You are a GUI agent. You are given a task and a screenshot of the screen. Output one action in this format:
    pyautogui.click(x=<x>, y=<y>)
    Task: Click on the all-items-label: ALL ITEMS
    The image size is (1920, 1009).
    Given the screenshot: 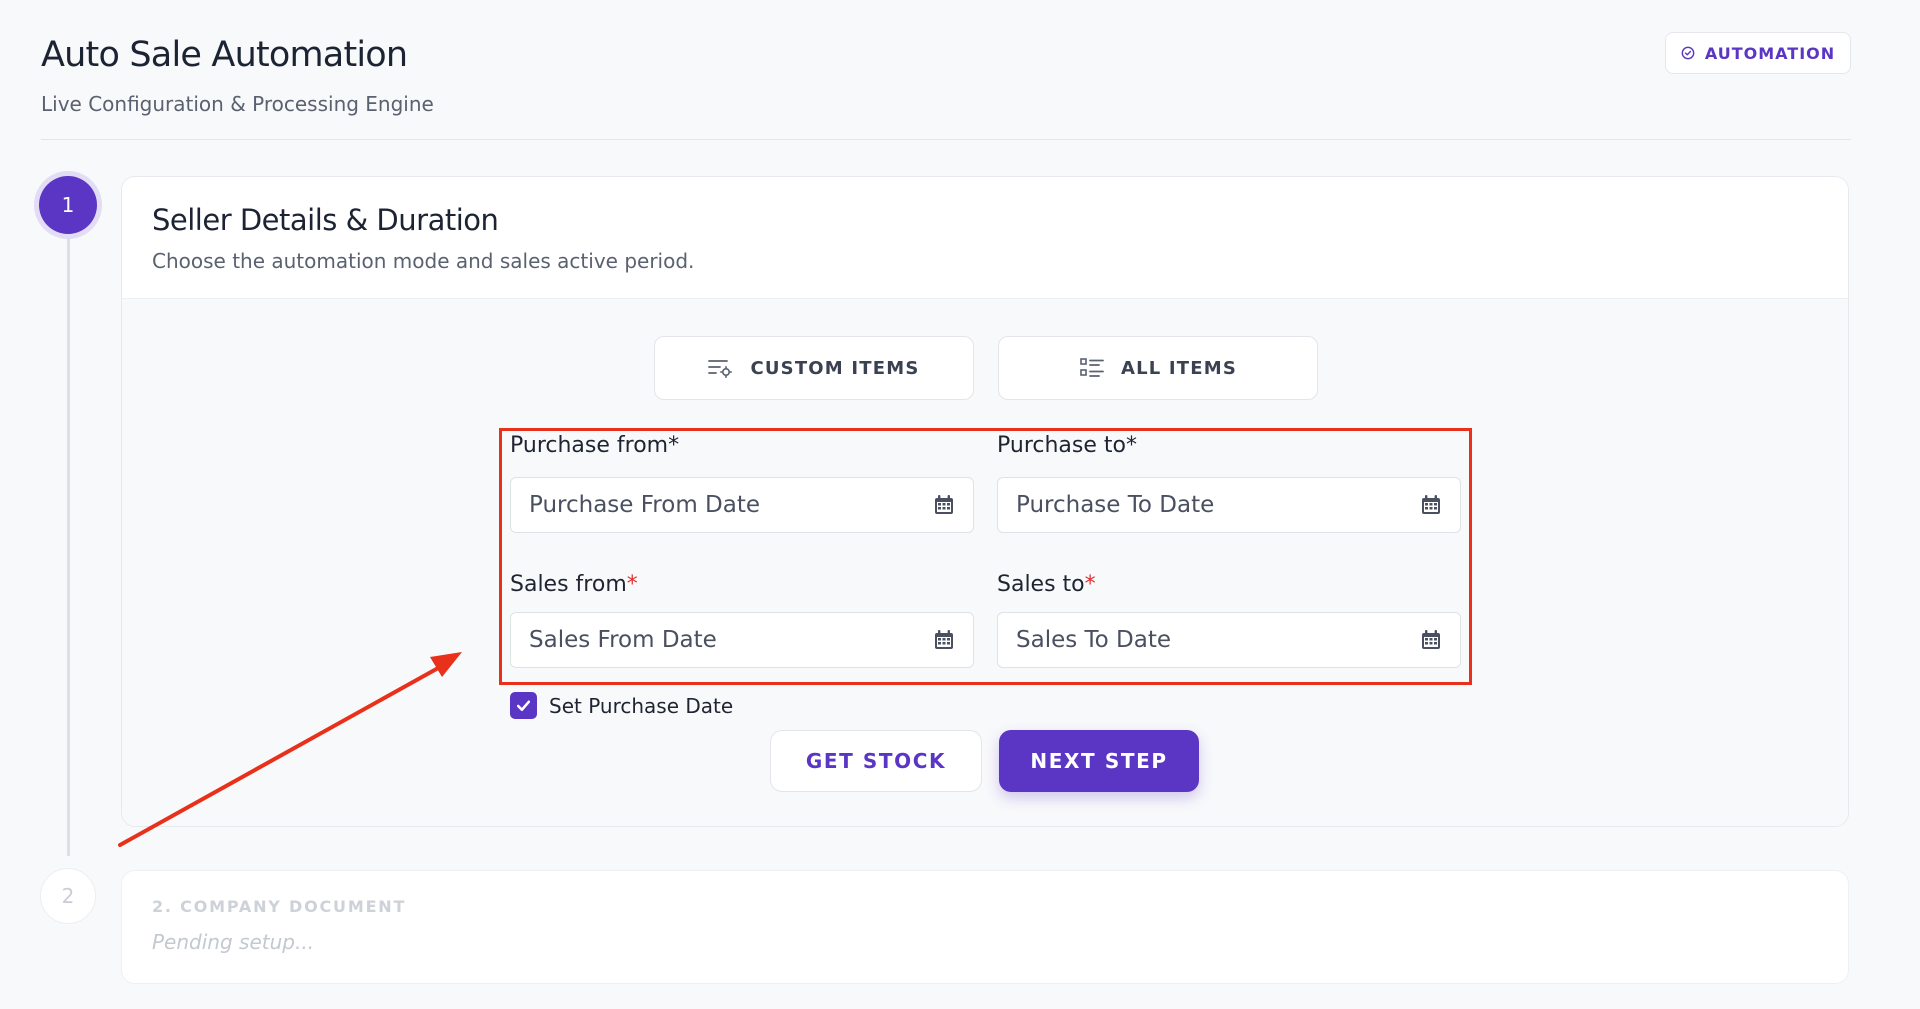 What is the action you would take?
    pyautogui.click(x=1179, y=368)
    